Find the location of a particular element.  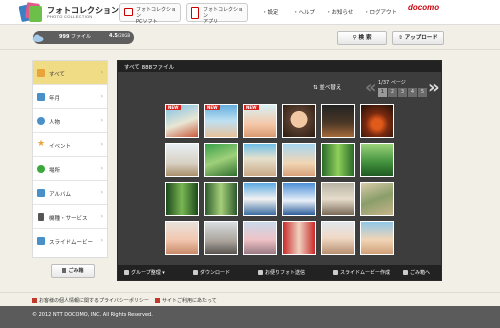

sidebar-item-label: 機種・サービス is located at coordinates (68, 219).